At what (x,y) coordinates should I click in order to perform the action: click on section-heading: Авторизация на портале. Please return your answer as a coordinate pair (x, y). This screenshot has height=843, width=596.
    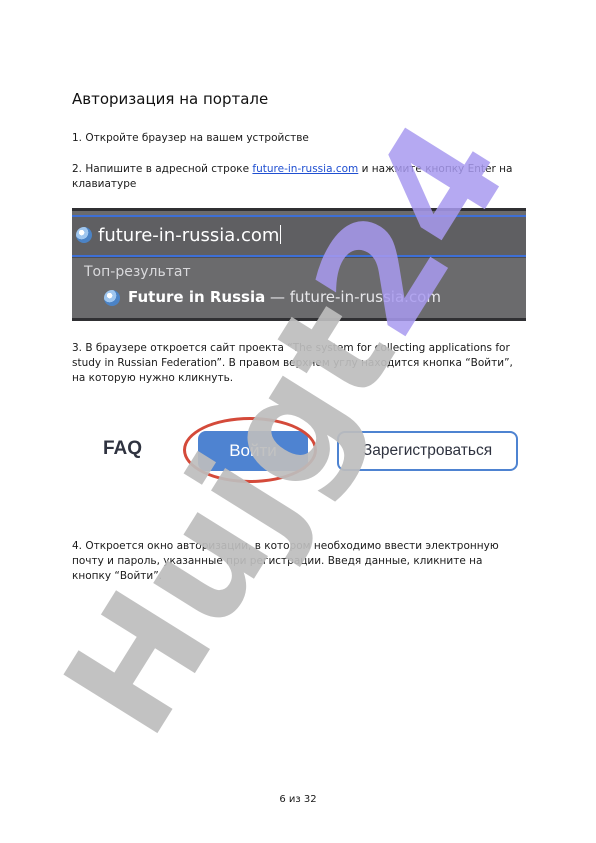
    Looking at the image, I should click on (170, 99).